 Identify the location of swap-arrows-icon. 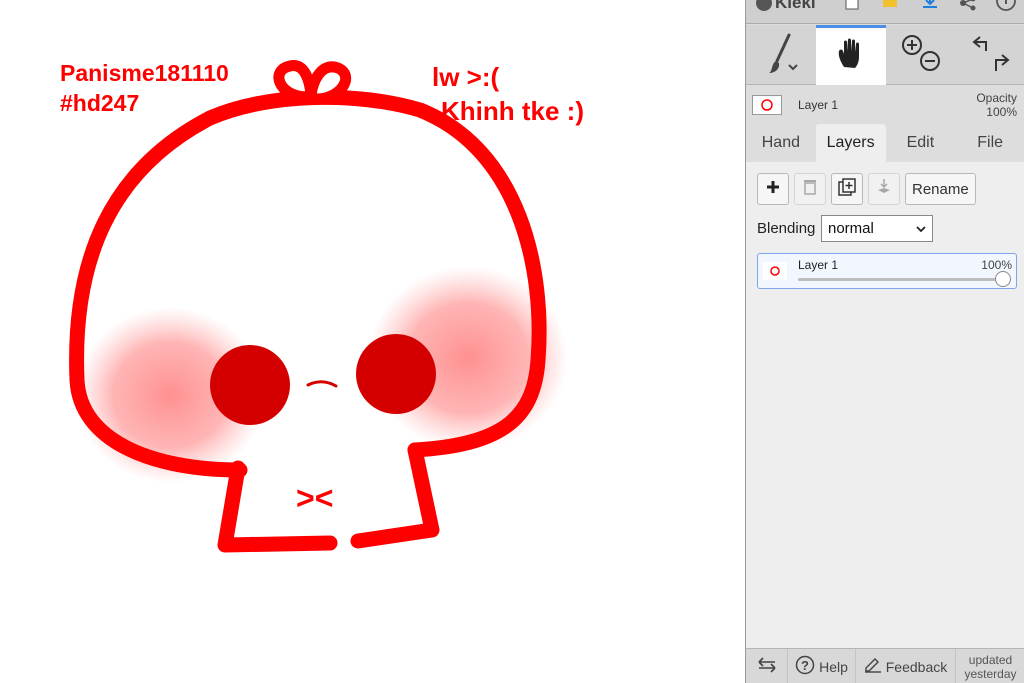
(767, 666).